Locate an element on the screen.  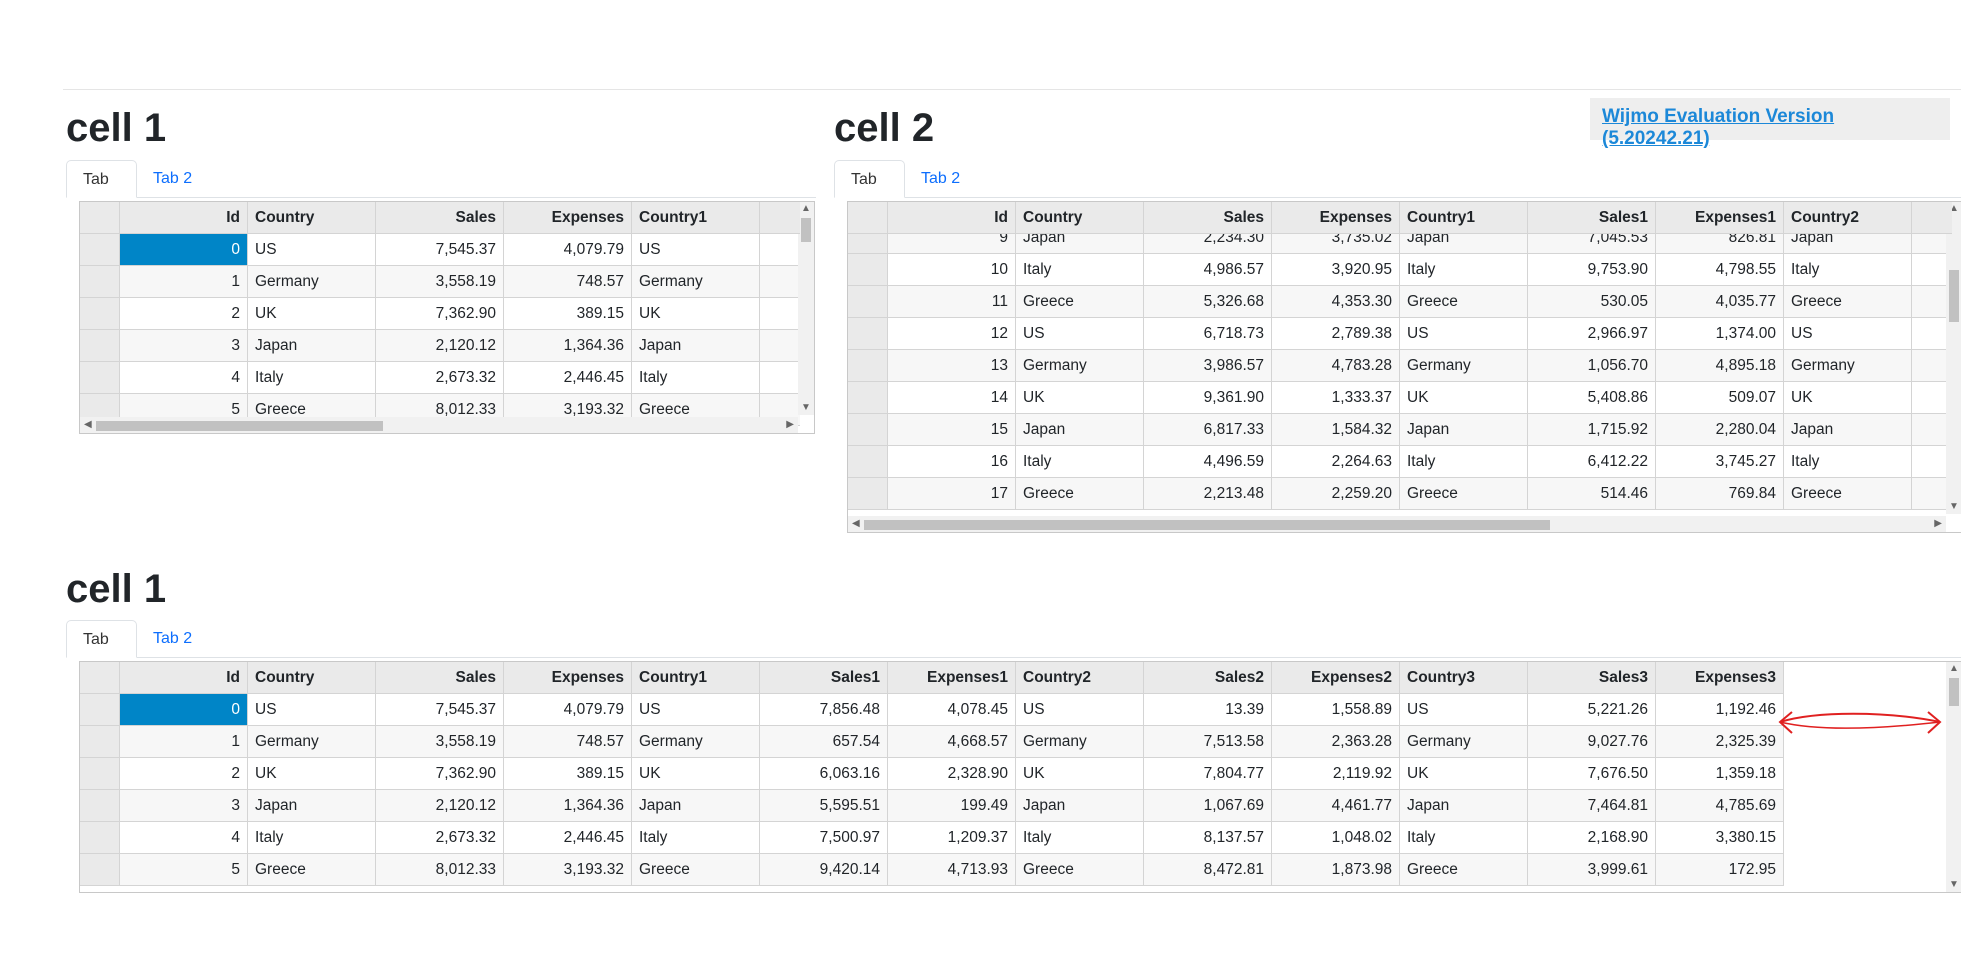
grid-cell: 1,192.46 is located at coordinates (1720, 710).